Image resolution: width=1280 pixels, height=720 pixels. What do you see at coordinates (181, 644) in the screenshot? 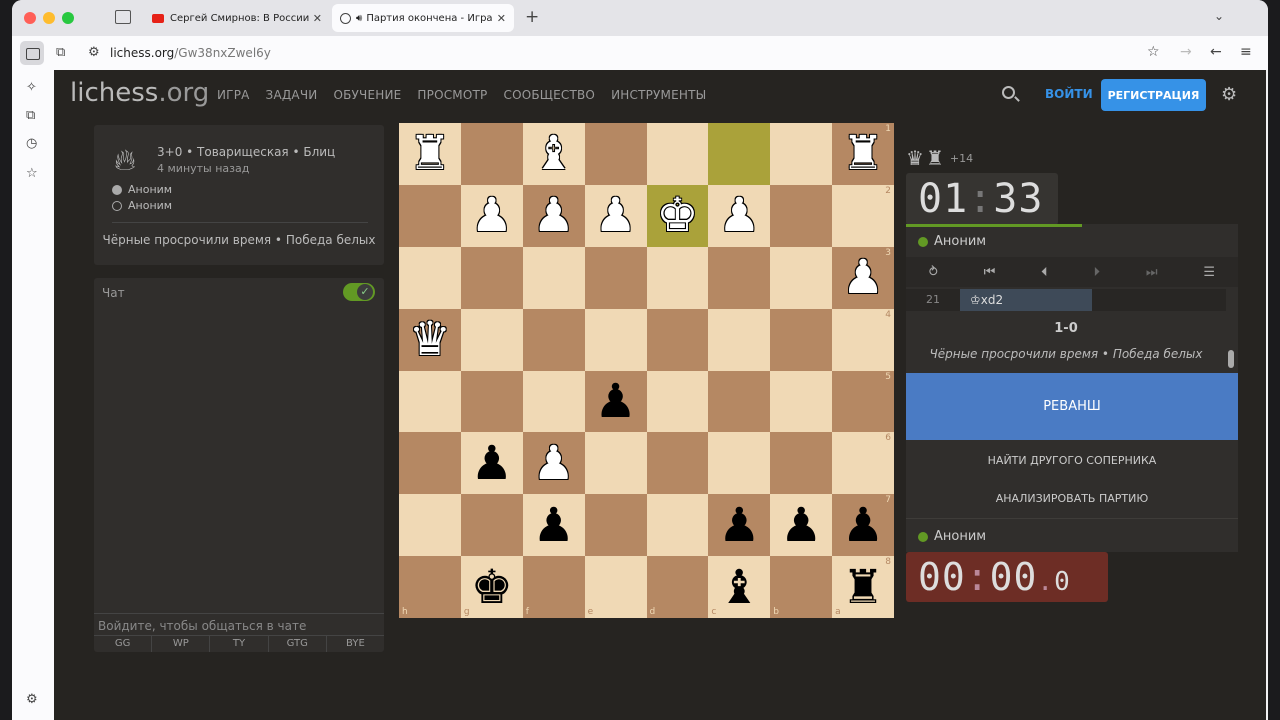
I see `chat-preset-wp: WP` at bounding box center [181, 644].